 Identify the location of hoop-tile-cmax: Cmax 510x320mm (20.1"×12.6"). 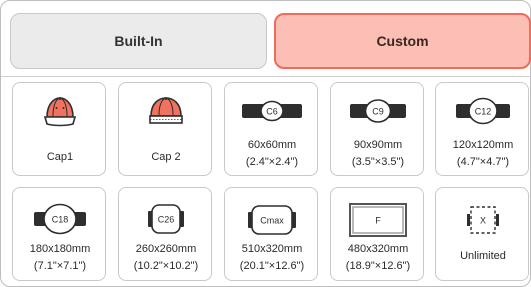
(271, 234).